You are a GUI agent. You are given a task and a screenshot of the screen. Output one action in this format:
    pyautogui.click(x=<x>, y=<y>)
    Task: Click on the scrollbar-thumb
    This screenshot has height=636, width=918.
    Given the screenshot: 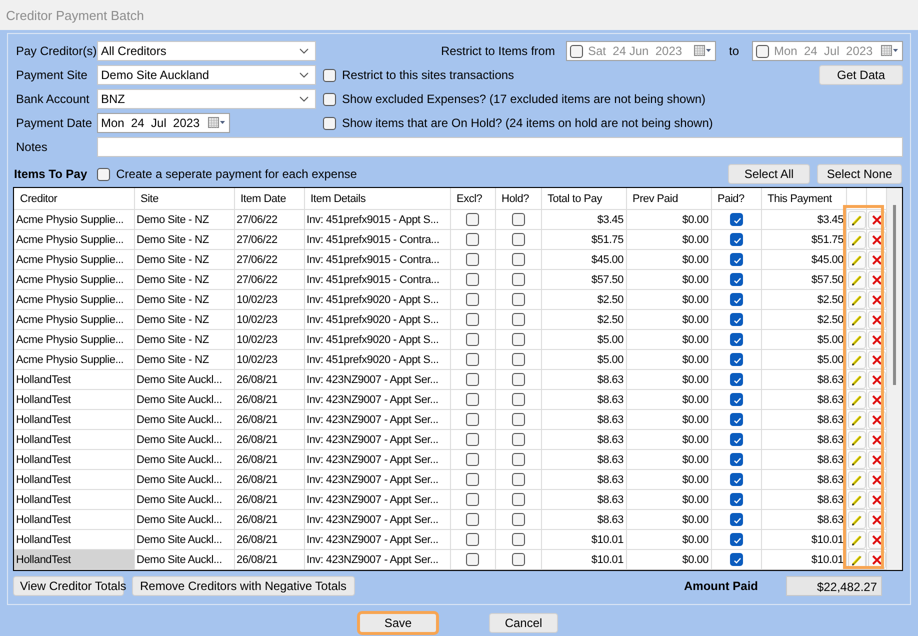 What is the action you would take?
    pyautogui.click(x=894, y=295)
    